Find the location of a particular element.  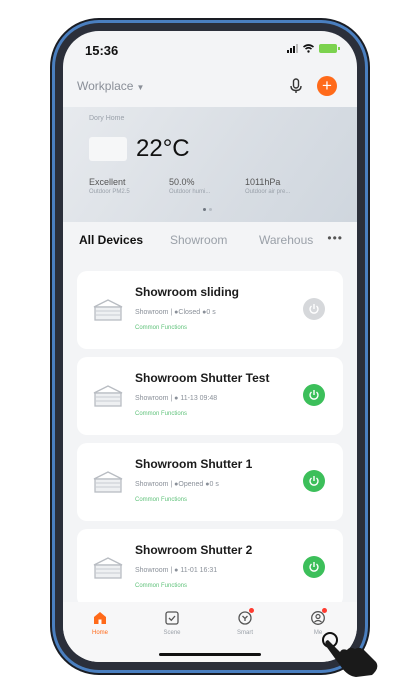

device-name: Showroom Shutter 2 is located at coordinates (194, 550).